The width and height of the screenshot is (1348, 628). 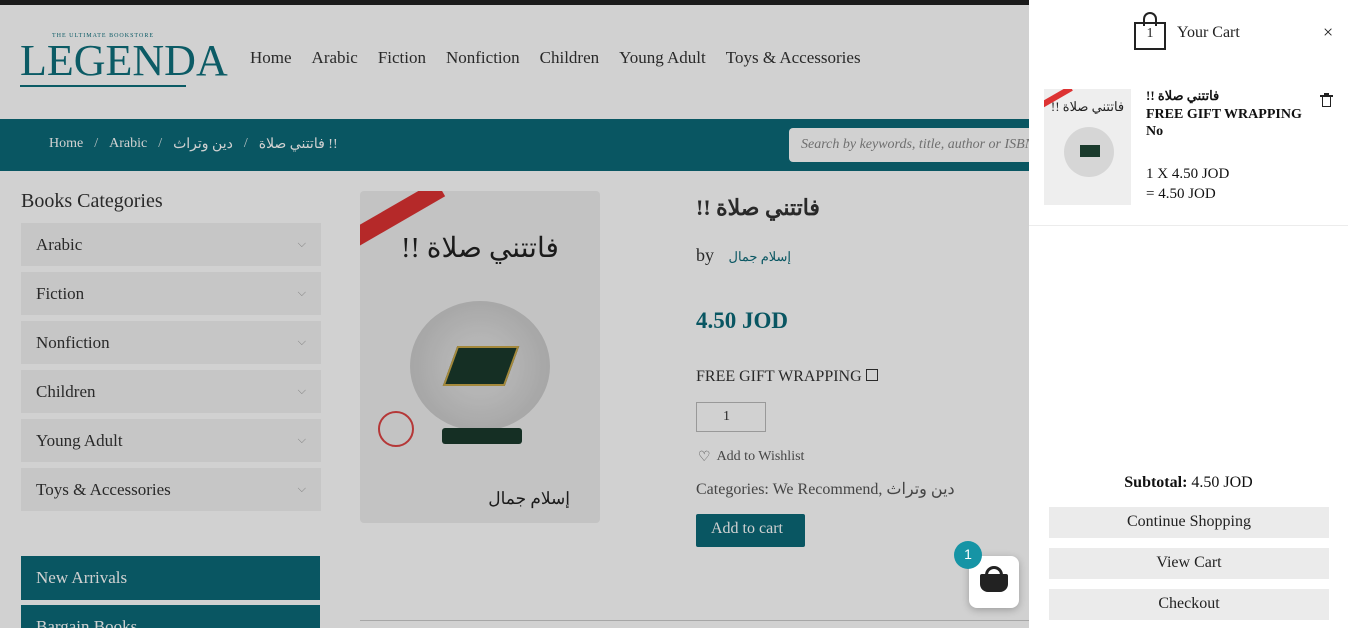 What do you see at coordinates (1189, 563) in the screenshot?
I see `view-cart-button: View Cart` at bounding box center [1189, 563].